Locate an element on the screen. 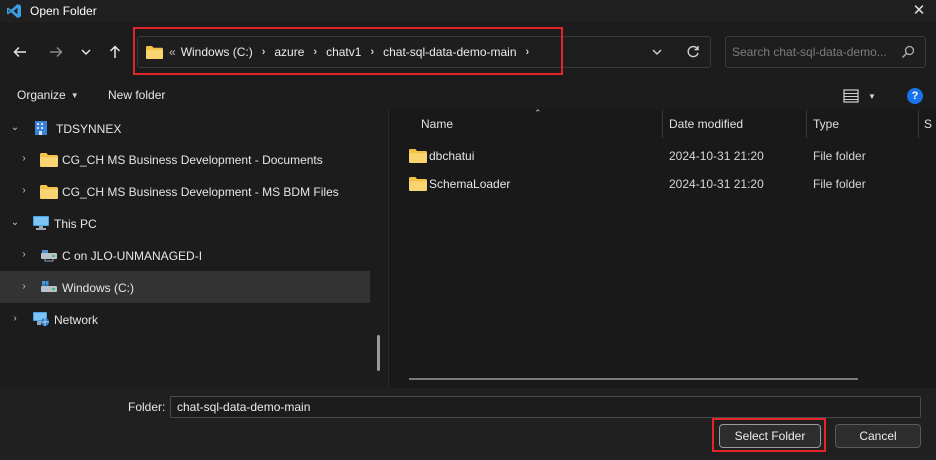 Image resolution: width=936 pixels, height=460 pixels. forward-button is located at coordinates (56, 52).